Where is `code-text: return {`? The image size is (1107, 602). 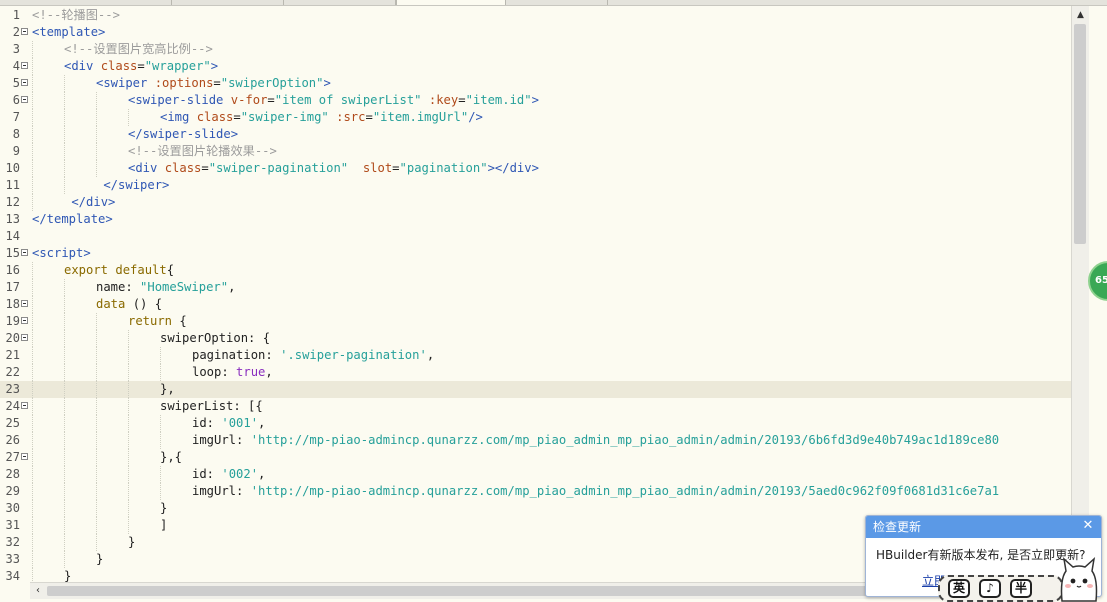 code-text: return { is located at coordinates (157, 321).